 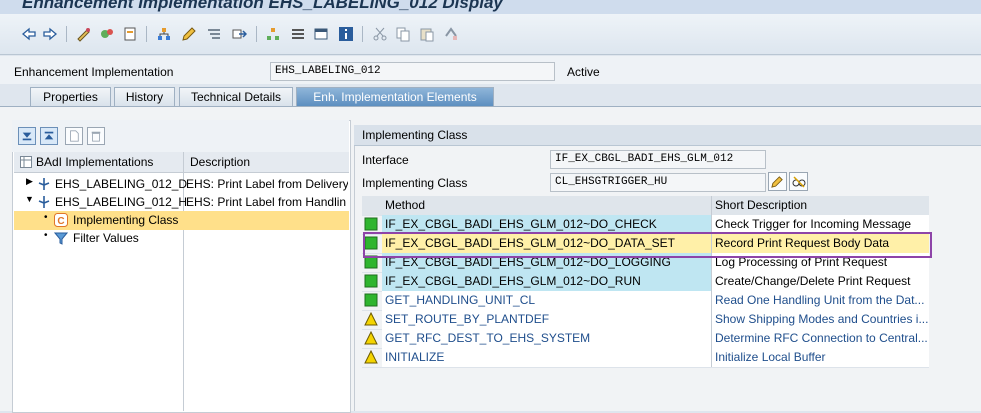 What do you see at coordinates (427, 34) in the screenshot?
I see `paste-icon` at bounding box center [427, 34].